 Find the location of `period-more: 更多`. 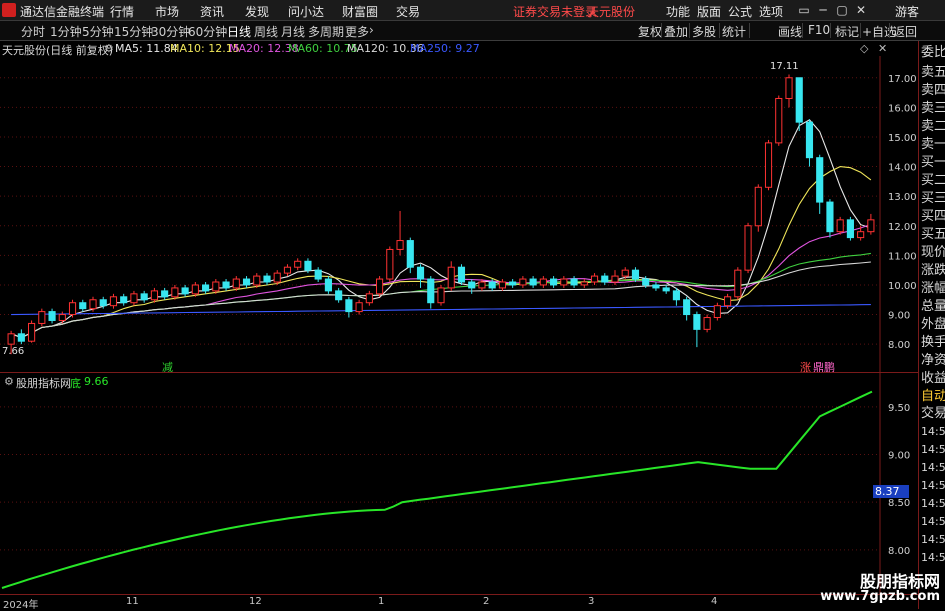

period-more: 更多 is located at coordinates (357, 31).